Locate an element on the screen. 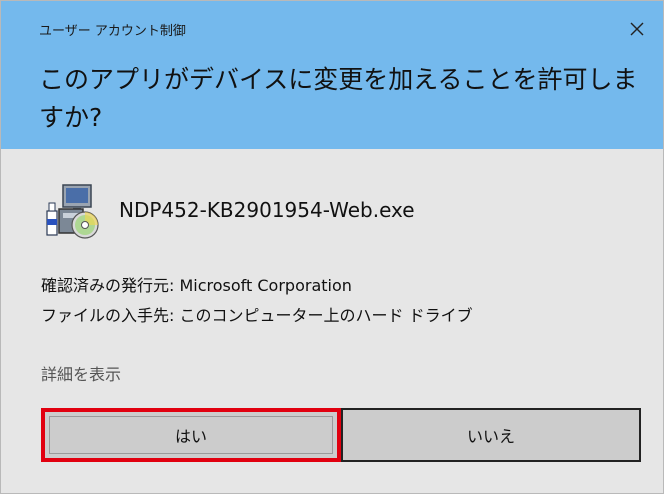 The height and width of the screenshot is (494, 664). verified-publisher: 確認済みの発行元: Microsoft Corporation is located at coordinates (196, 285).